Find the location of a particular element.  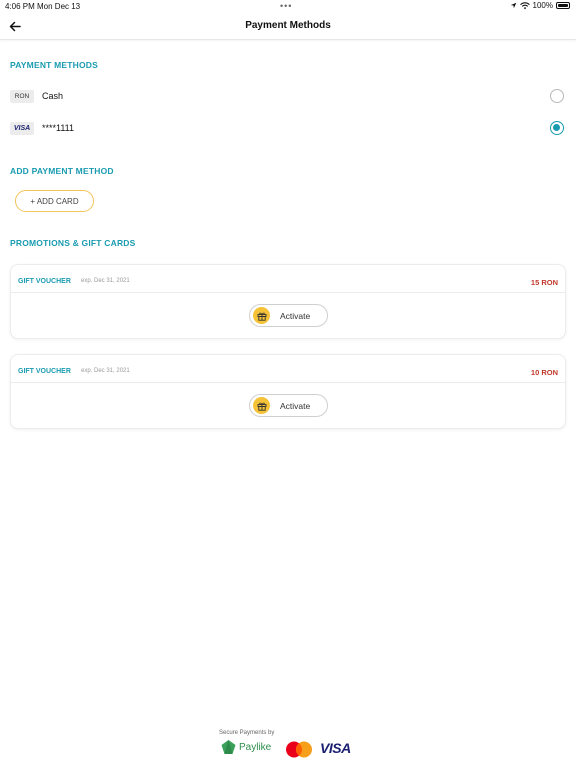

payment-method-radio-selected is located at coordinates (557, 128).